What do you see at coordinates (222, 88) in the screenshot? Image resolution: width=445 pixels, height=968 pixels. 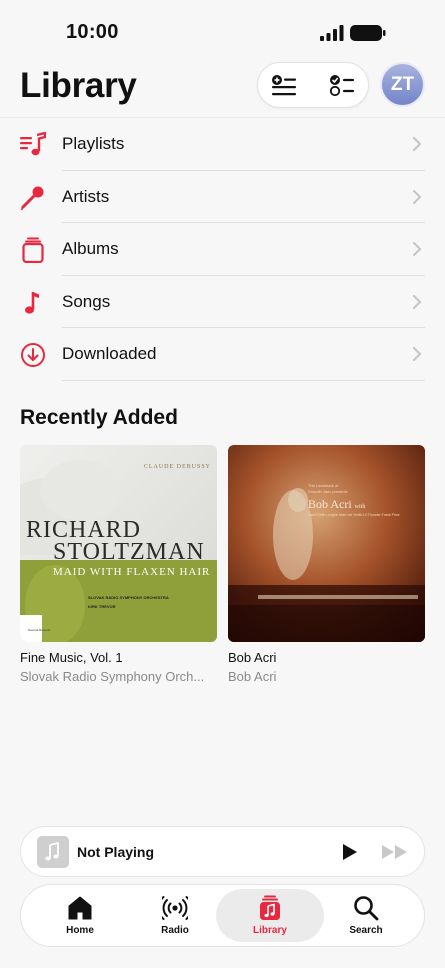 I see `library-header: Library ZT` at bounding box center [222, 88].